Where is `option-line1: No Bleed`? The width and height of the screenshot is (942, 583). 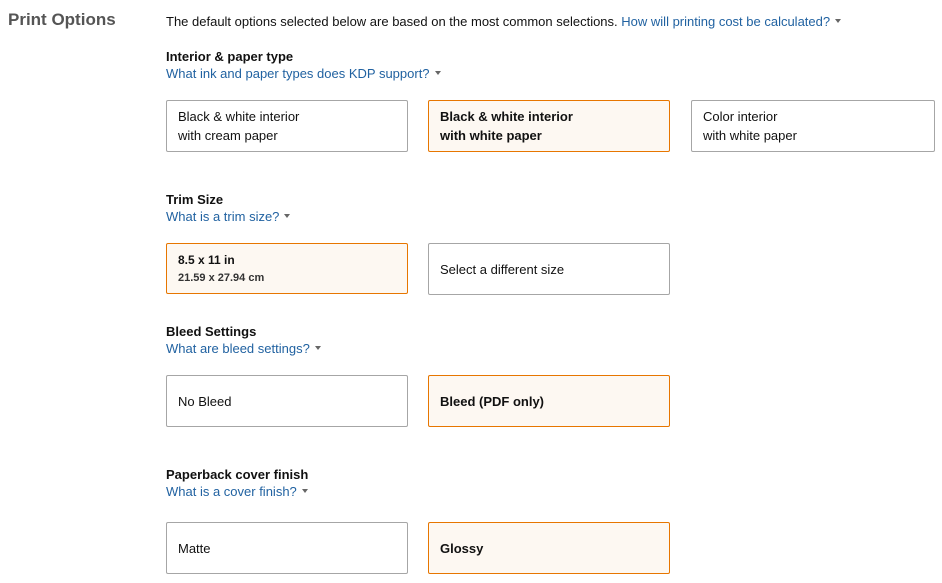
option-line1: No Bleed is located at coordinates (205, 401).